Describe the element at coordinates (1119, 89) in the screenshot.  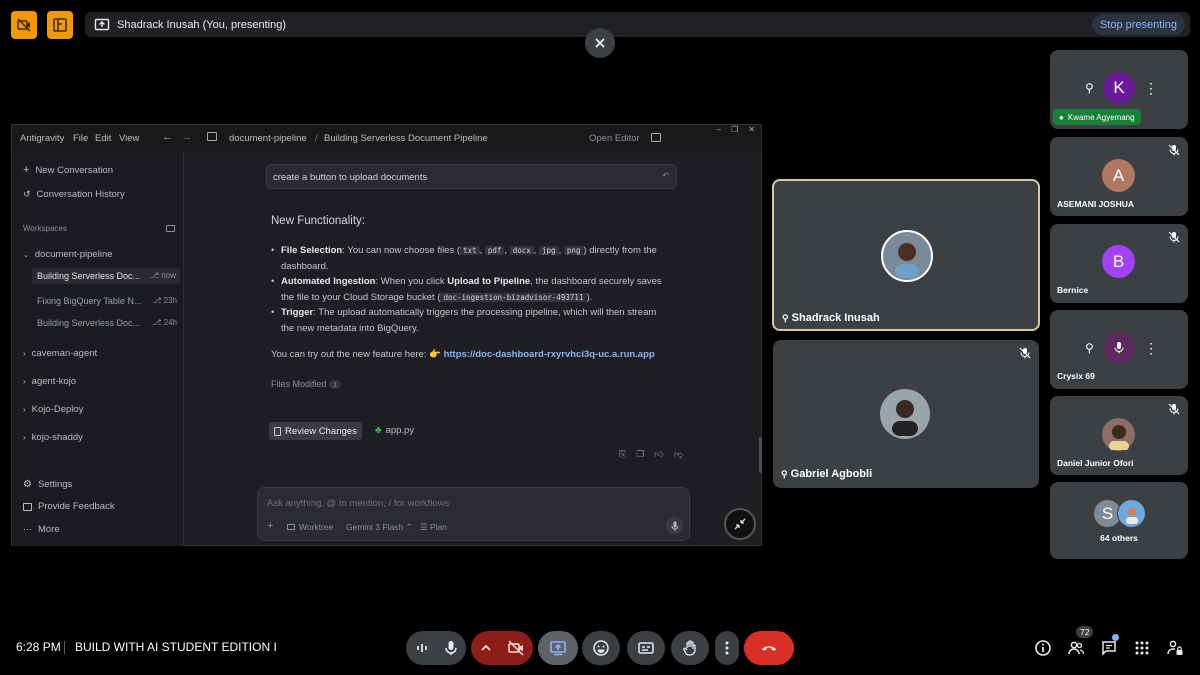
I see `participant-tile: ⚲ K ⋮ ● Kwame Agyemang` at that location.